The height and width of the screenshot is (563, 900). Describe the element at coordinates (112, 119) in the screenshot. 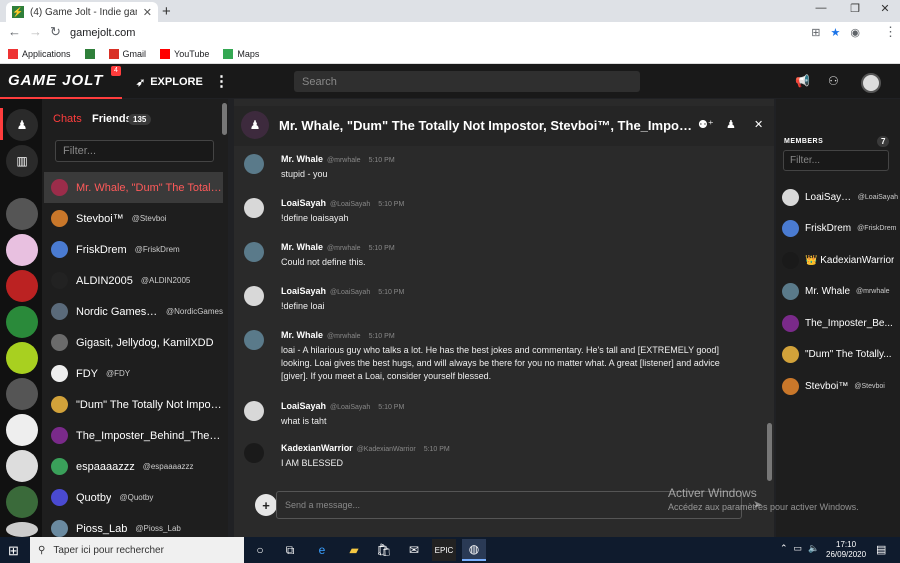

I see `tab-friends: Friends` at that location.